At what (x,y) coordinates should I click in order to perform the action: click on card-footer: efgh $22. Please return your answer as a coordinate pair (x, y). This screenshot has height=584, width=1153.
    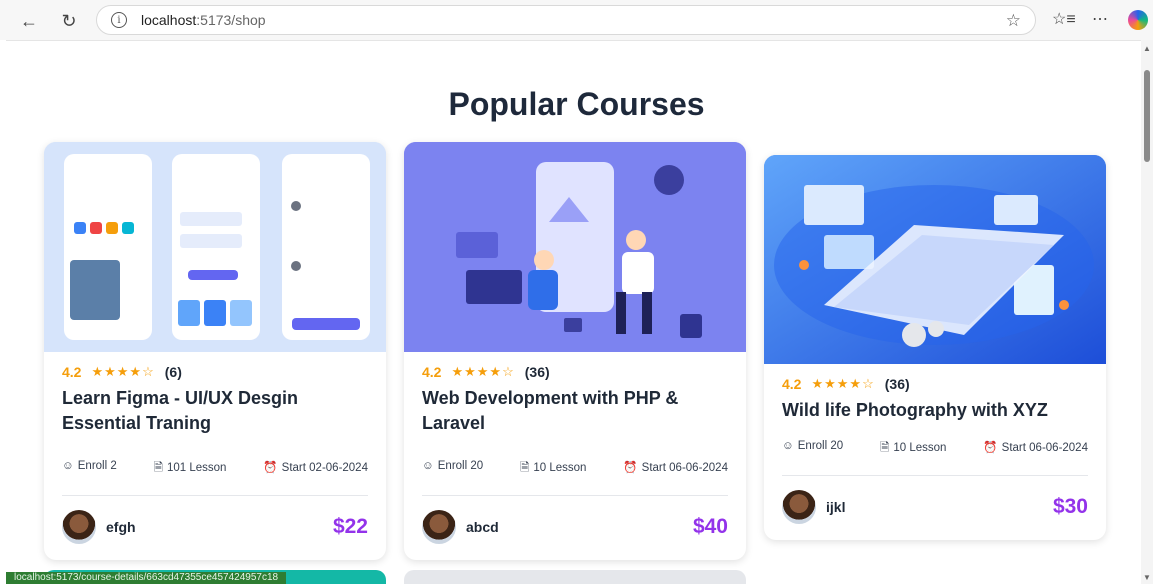
    Looking at the image, I should click on (215, 527).